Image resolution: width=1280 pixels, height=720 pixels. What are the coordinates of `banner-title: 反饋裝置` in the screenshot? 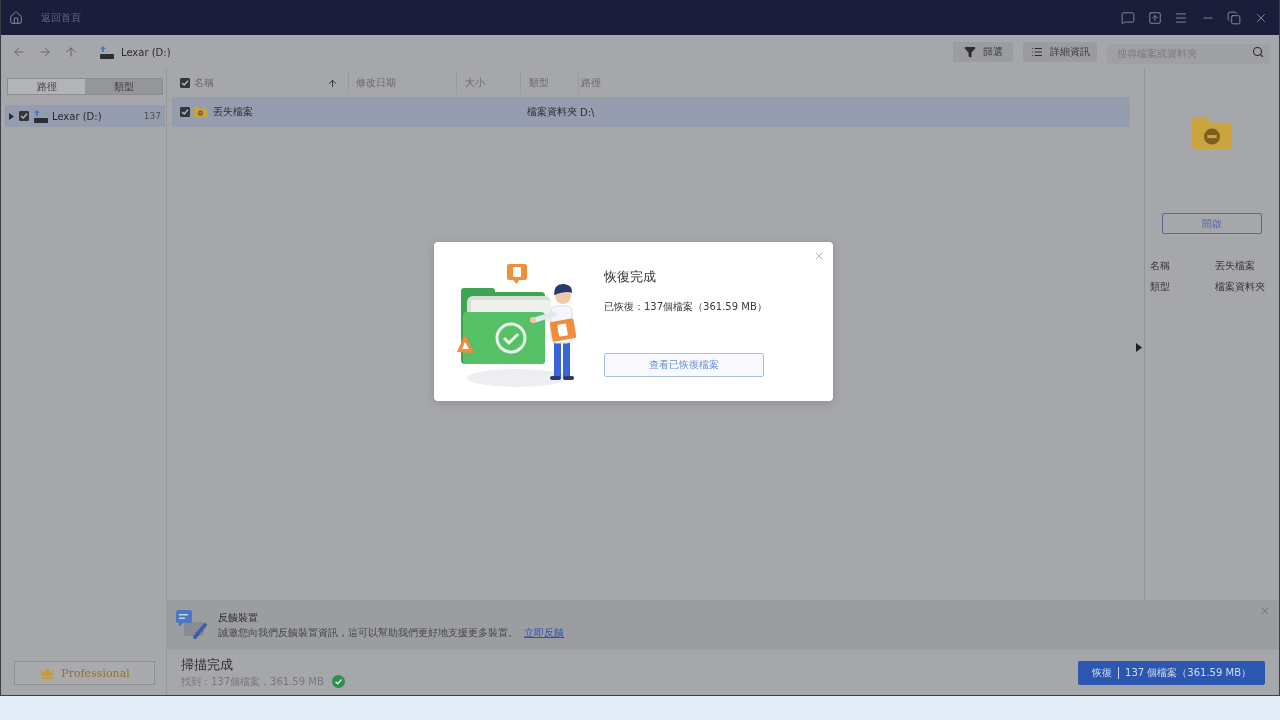 It's located at (238, 617).